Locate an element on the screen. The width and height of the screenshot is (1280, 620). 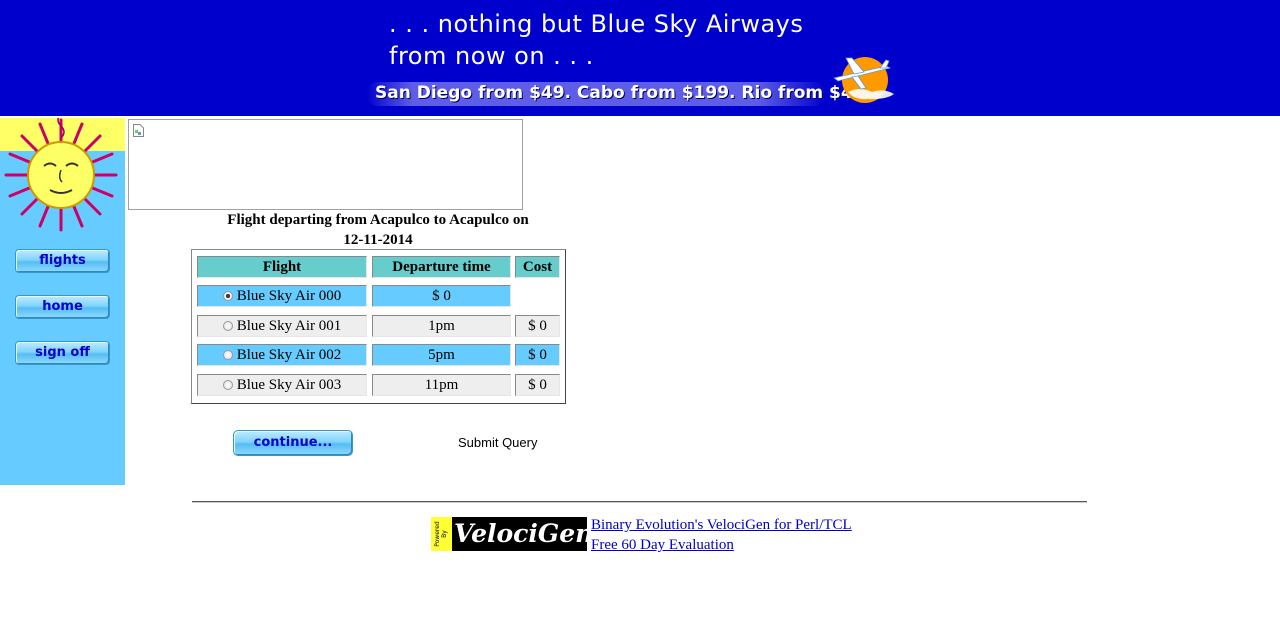
departure-cell: 11pm is located at coordinates (441, 385).